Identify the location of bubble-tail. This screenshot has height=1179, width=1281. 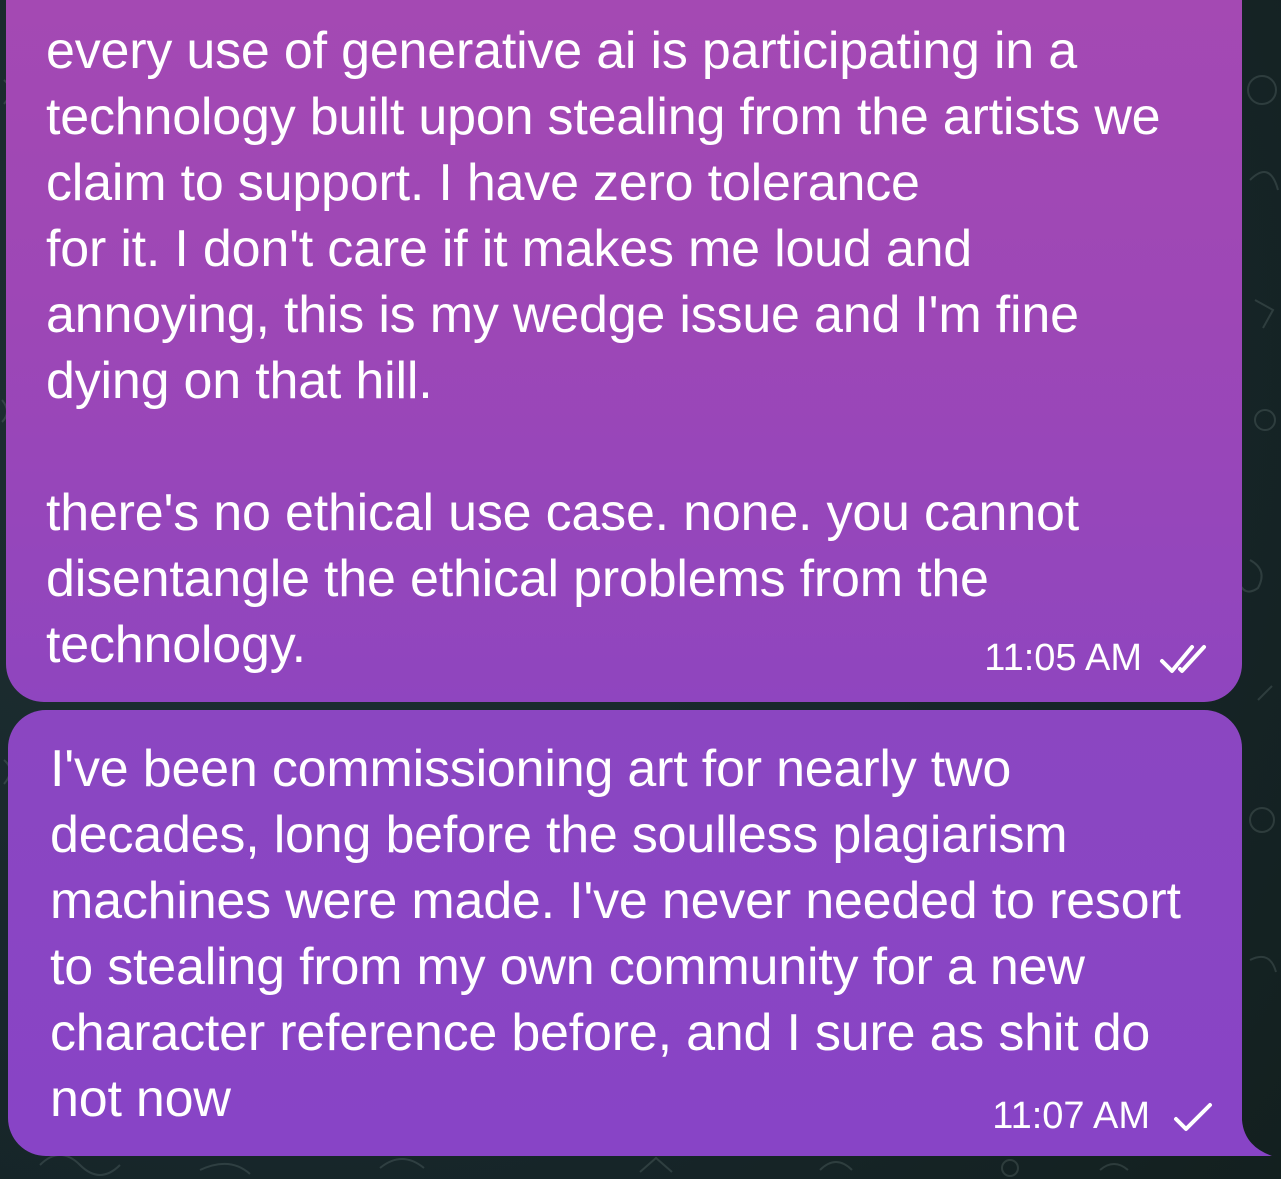
(1250, 1138).